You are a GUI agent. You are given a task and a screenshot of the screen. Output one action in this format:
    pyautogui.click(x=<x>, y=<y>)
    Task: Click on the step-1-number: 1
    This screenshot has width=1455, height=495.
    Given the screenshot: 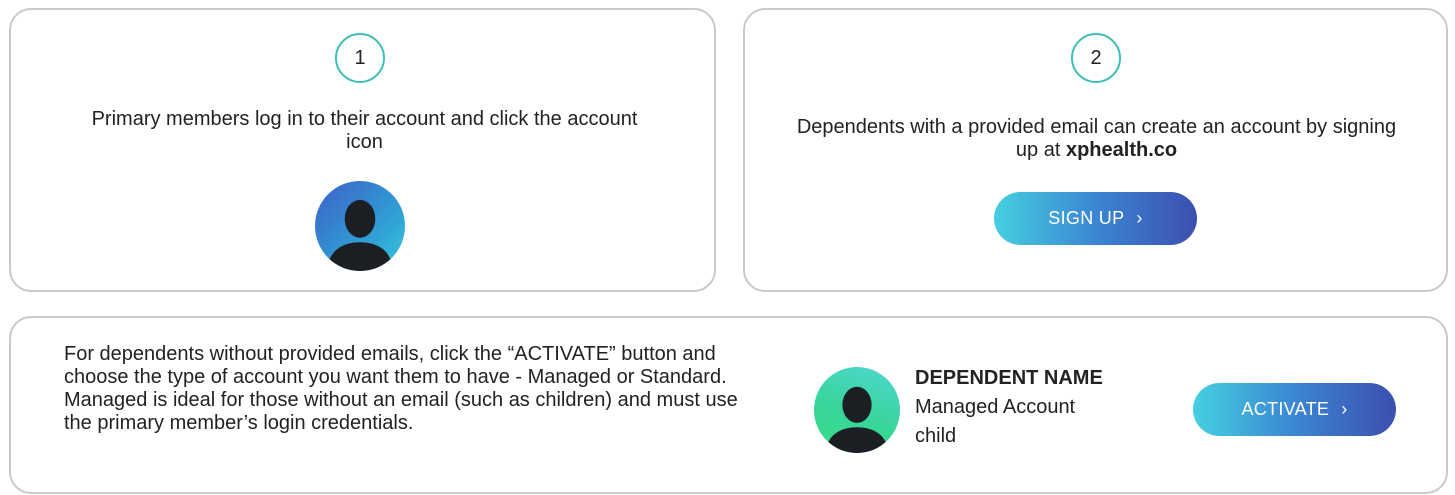 What is the action you would take?
    pyautogui.click(x=360, y=57)
    